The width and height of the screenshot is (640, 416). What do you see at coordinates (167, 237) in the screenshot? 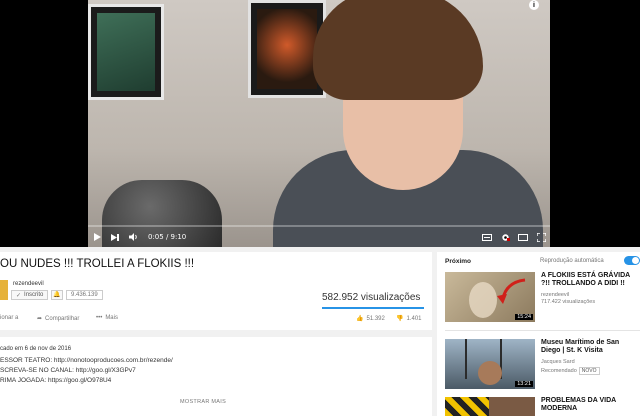
I see `time-display: 0:05 / 9:10` at bounding box center [167, 237].